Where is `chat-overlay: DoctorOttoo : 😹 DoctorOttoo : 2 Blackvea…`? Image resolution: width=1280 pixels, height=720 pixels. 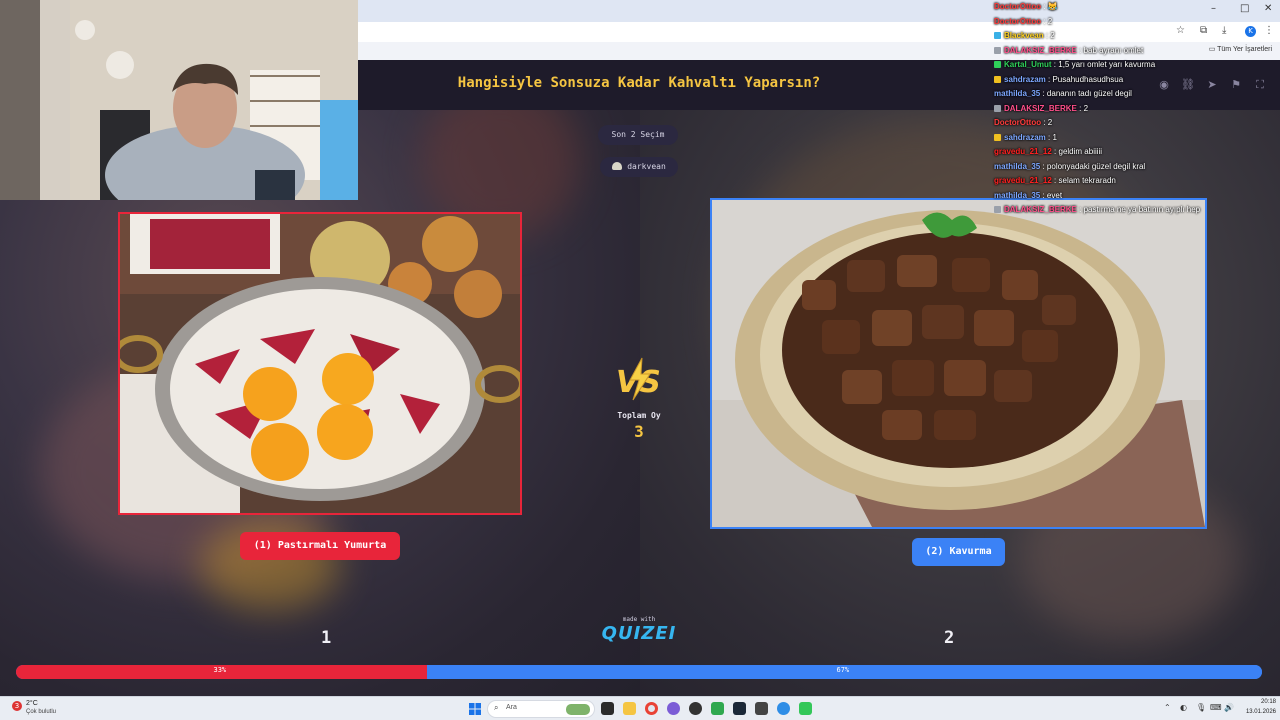 chat-overlay: DoctorOttoo : 😹 DoctorOttoo : 2 Blackvea… is located at coordinates (1137, 109).